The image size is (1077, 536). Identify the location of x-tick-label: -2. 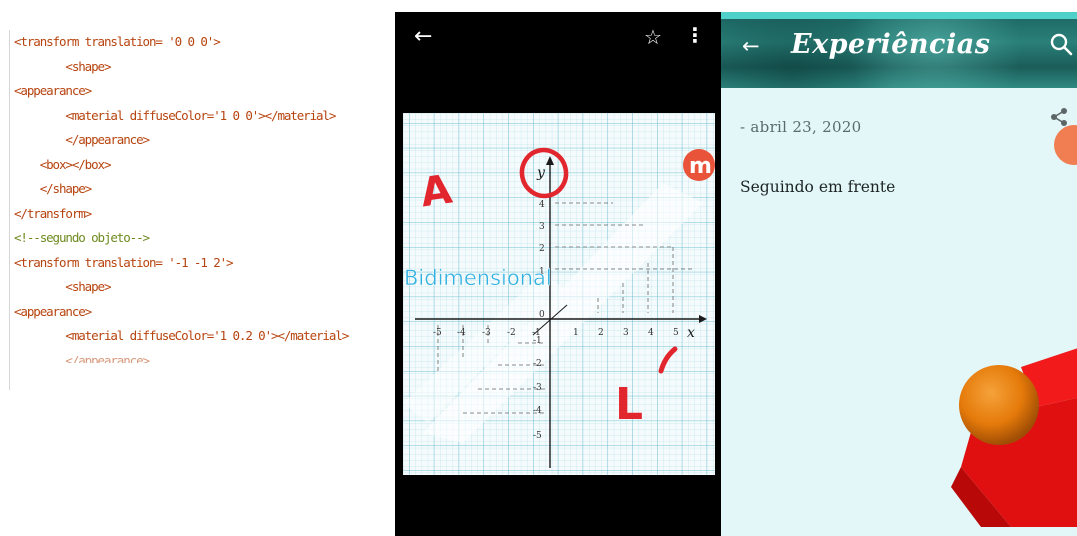
(511, 333).